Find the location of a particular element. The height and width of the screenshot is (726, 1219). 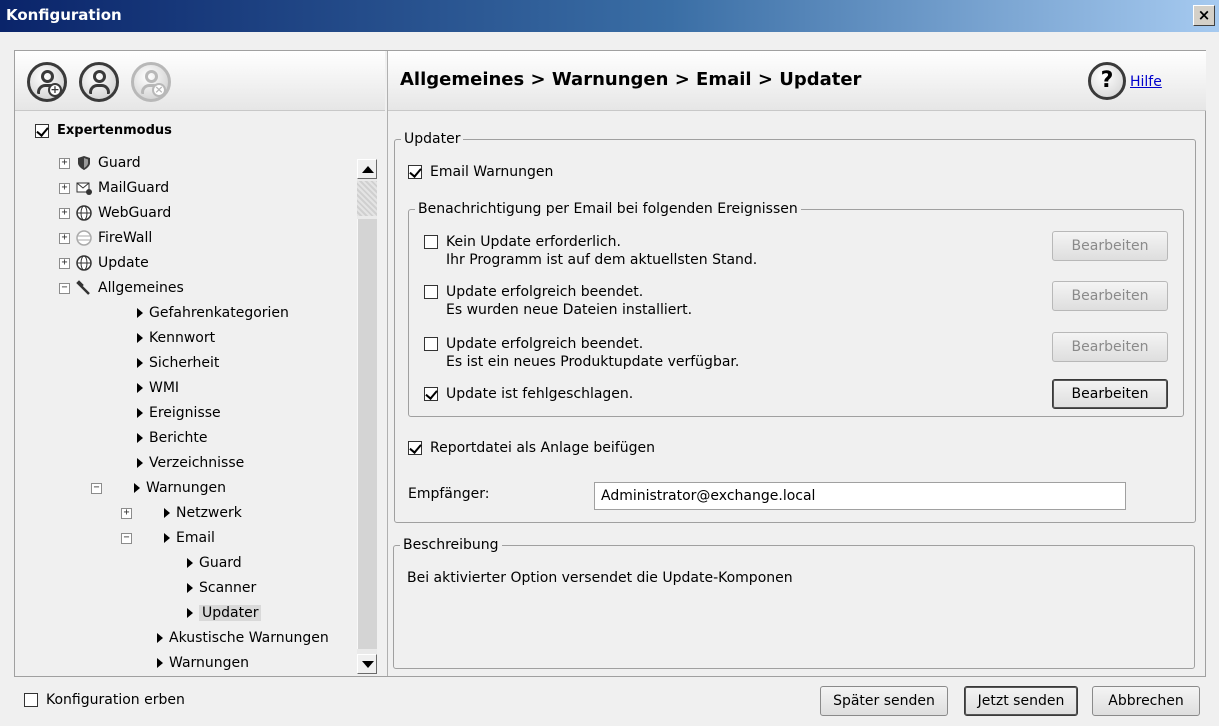

tree-item-update: + Update is located at coordinates (104, 263).